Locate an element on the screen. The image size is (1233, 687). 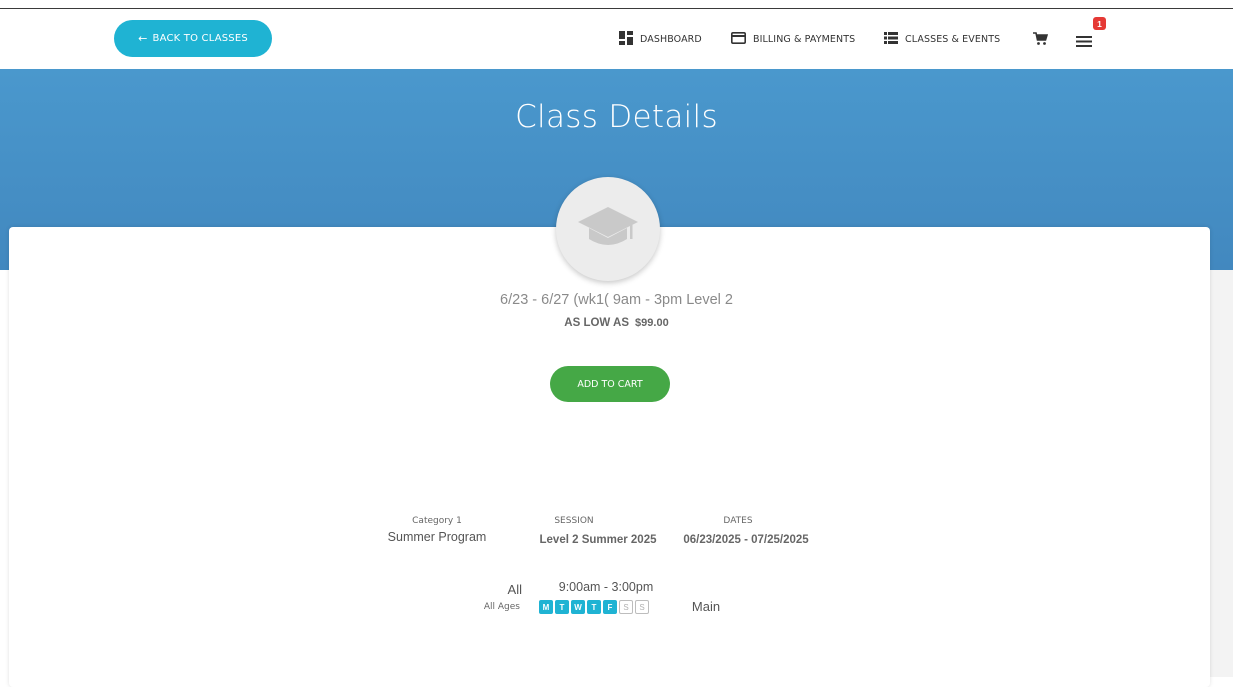
price-label: AS LOW AS is located at coordinates (597, 323).